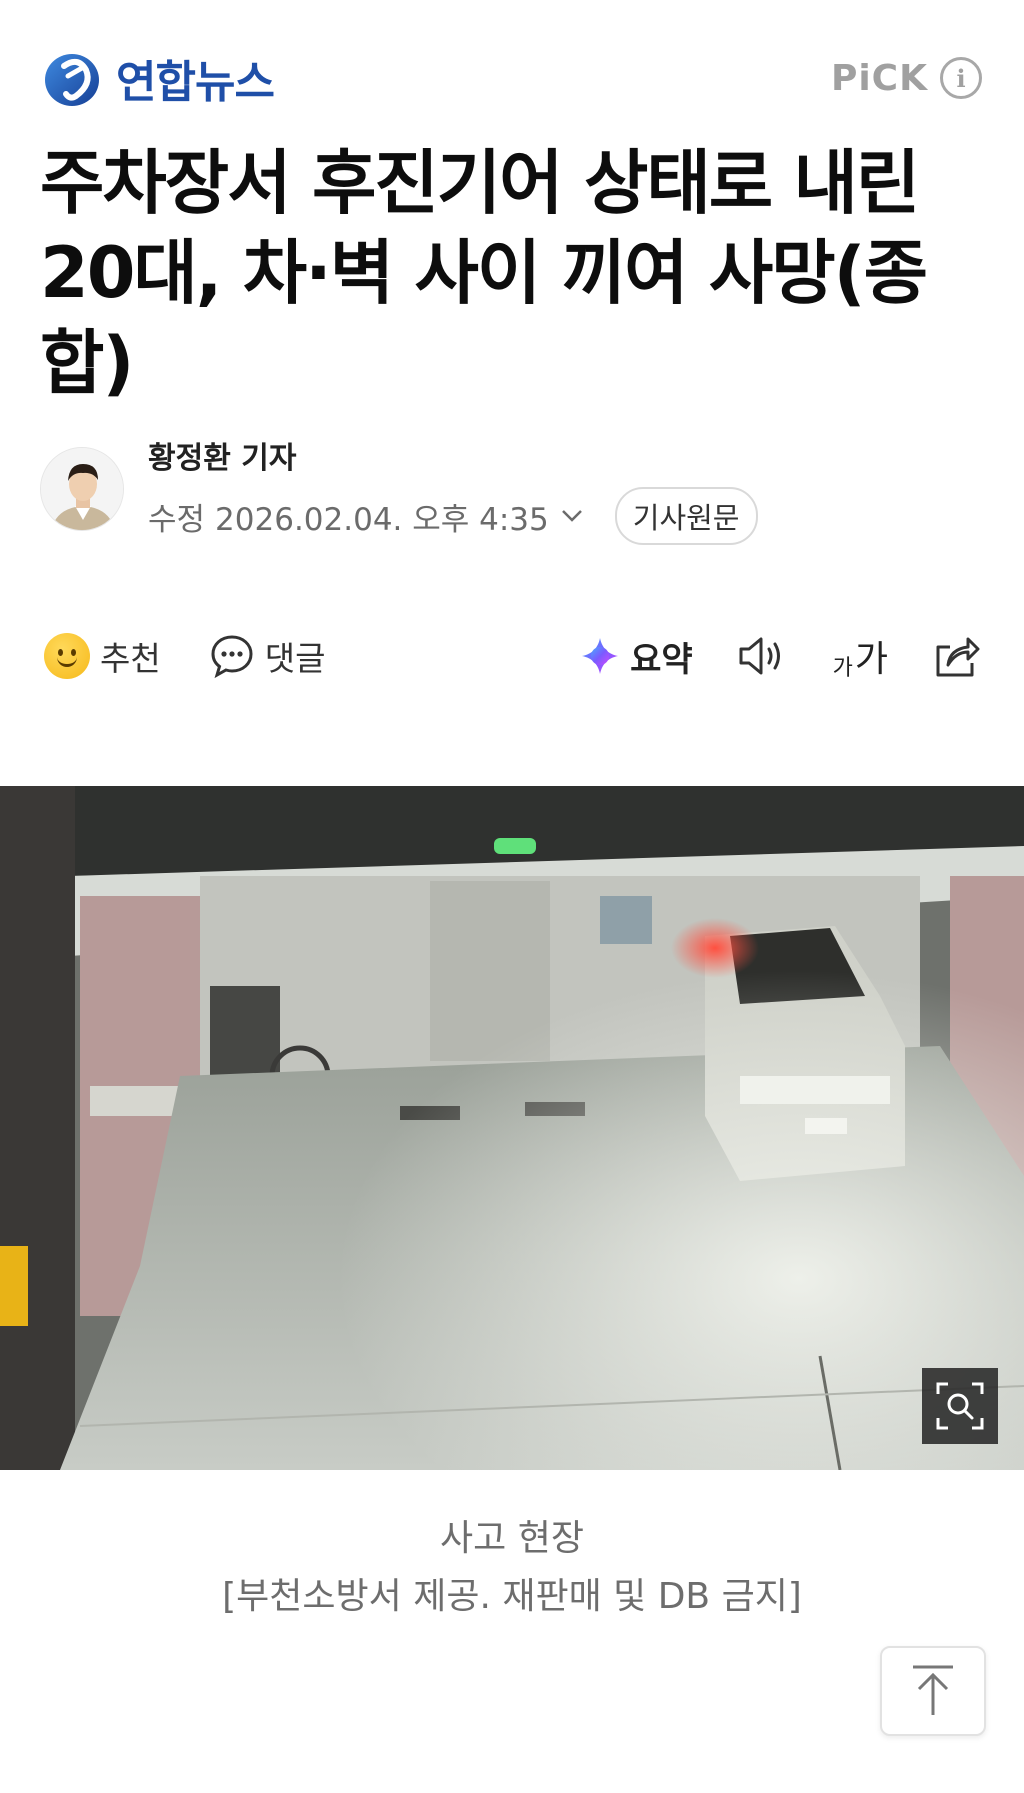 The image size is (1024, 1793). What do you see at coordinates (512, 1596) in the screenshot?
I see `caption-credit: [부천소방서 제공. 재판매 및 DB 금지]` at bounding box center [512, 1596].